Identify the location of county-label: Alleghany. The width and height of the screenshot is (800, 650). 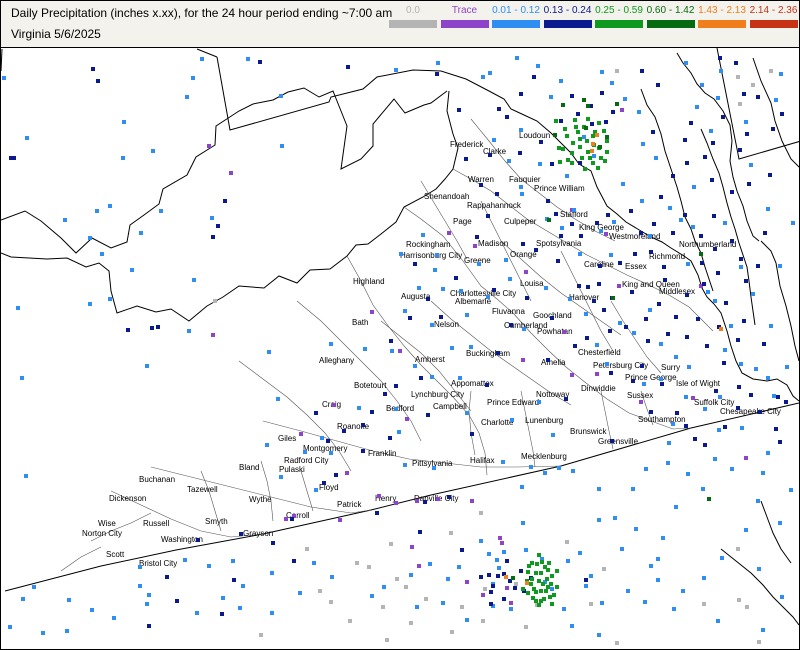
(336, 360).